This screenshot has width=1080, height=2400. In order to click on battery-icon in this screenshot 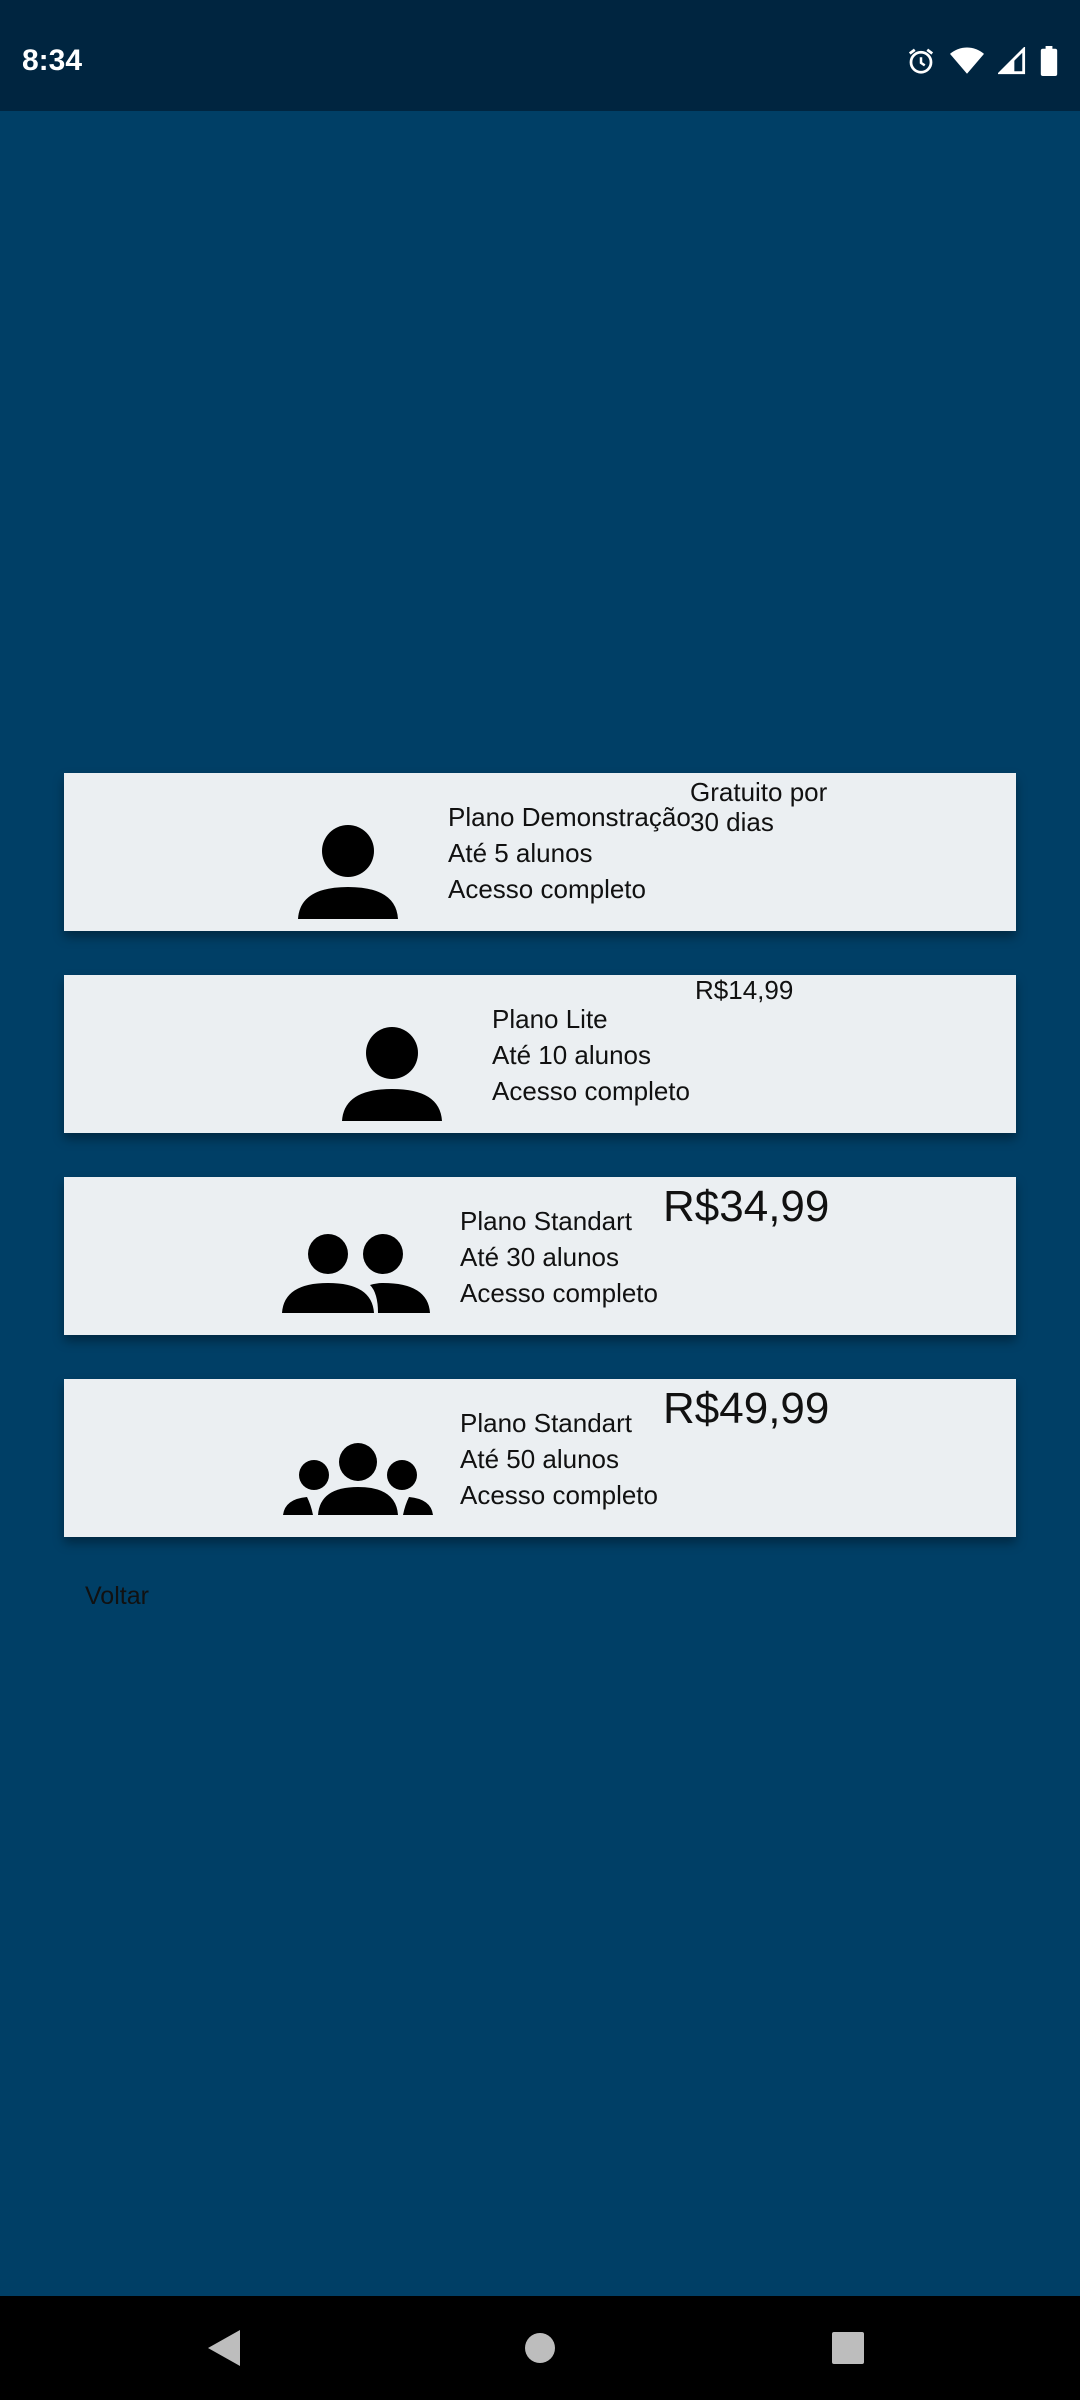, I will do `click(1049, 61)`.